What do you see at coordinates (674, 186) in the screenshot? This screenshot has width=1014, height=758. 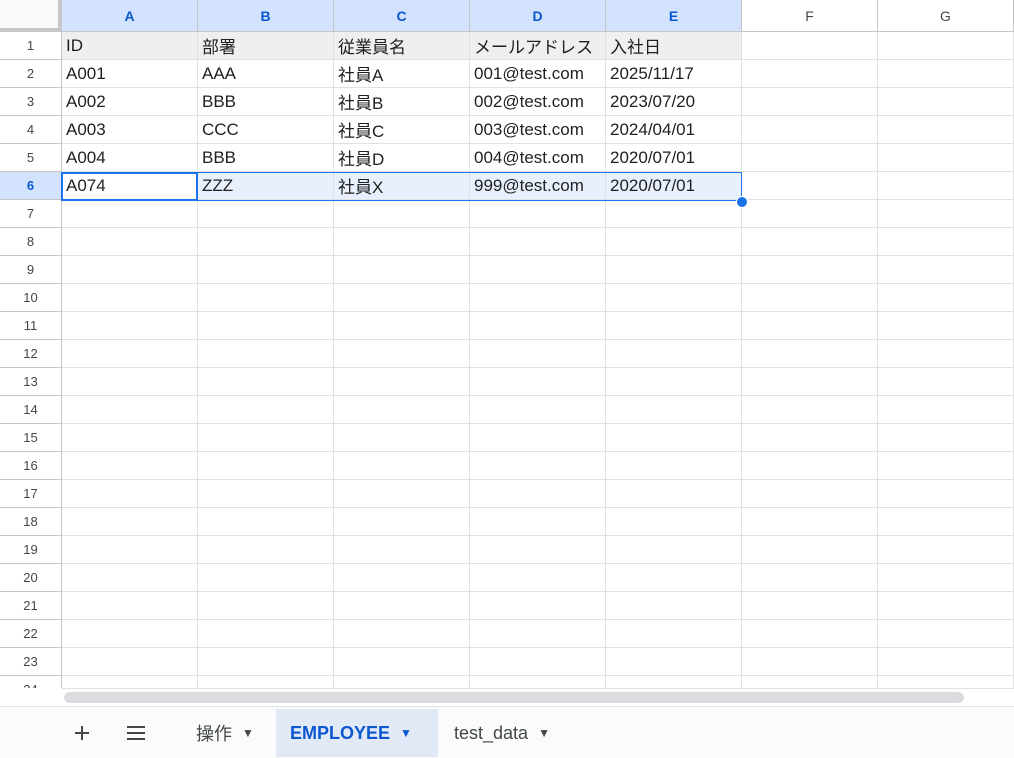 I see `cell-e6: 2020/07/01` at bounding box center [674, 186].